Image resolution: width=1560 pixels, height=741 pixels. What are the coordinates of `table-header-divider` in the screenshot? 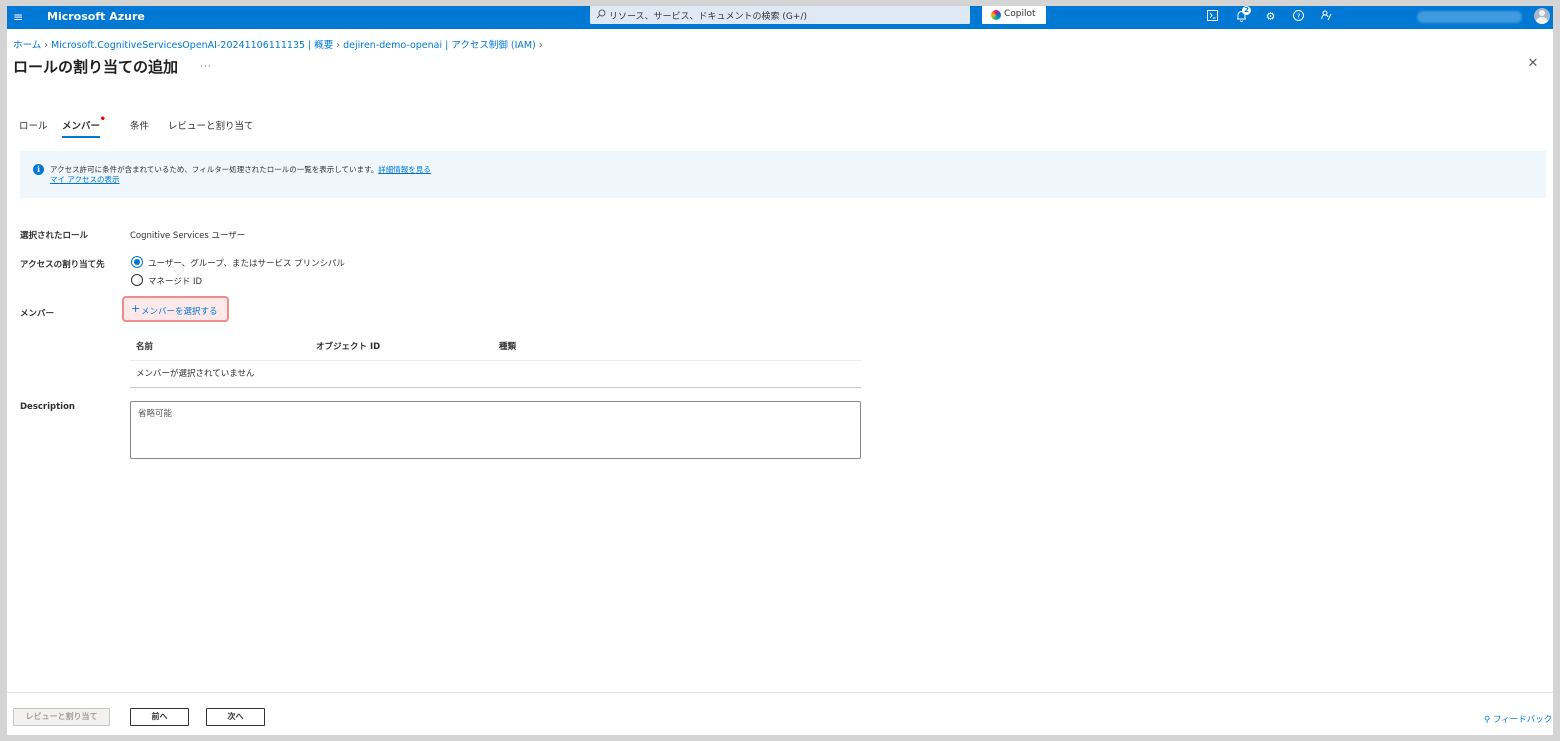 It's located at (495, 360).